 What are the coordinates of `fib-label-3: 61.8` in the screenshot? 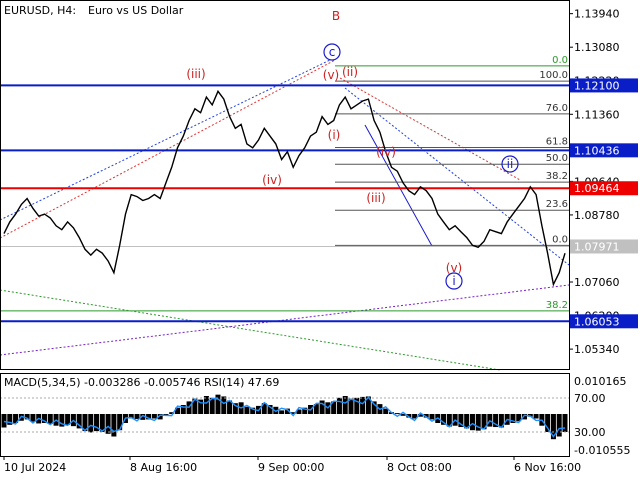 It's located at (557, 141).